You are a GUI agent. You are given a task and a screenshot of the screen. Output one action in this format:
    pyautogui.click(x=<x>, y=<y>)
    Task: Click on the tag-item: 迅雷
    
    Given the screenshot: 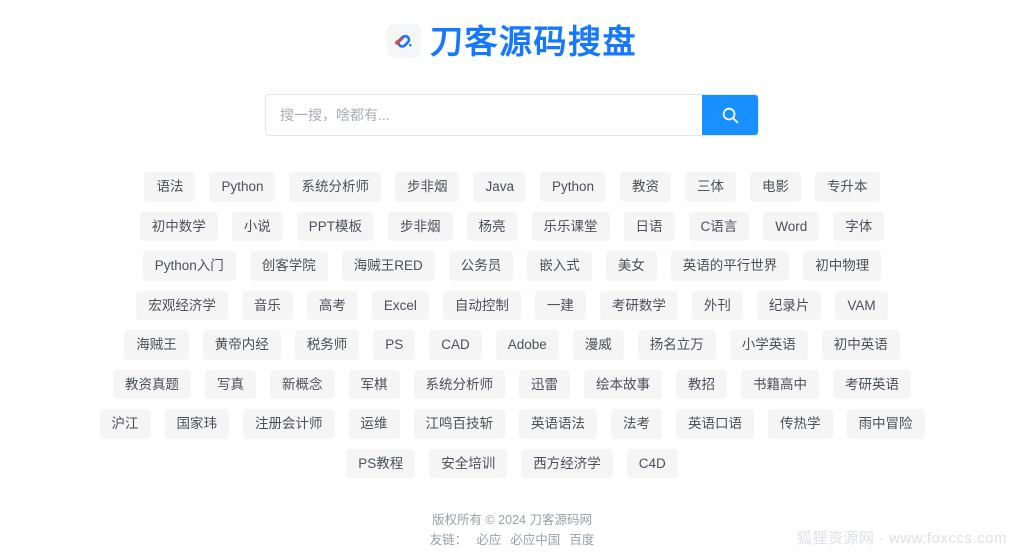 What is the action you would take?
    pyautogui.click(x=544, y=384)
    